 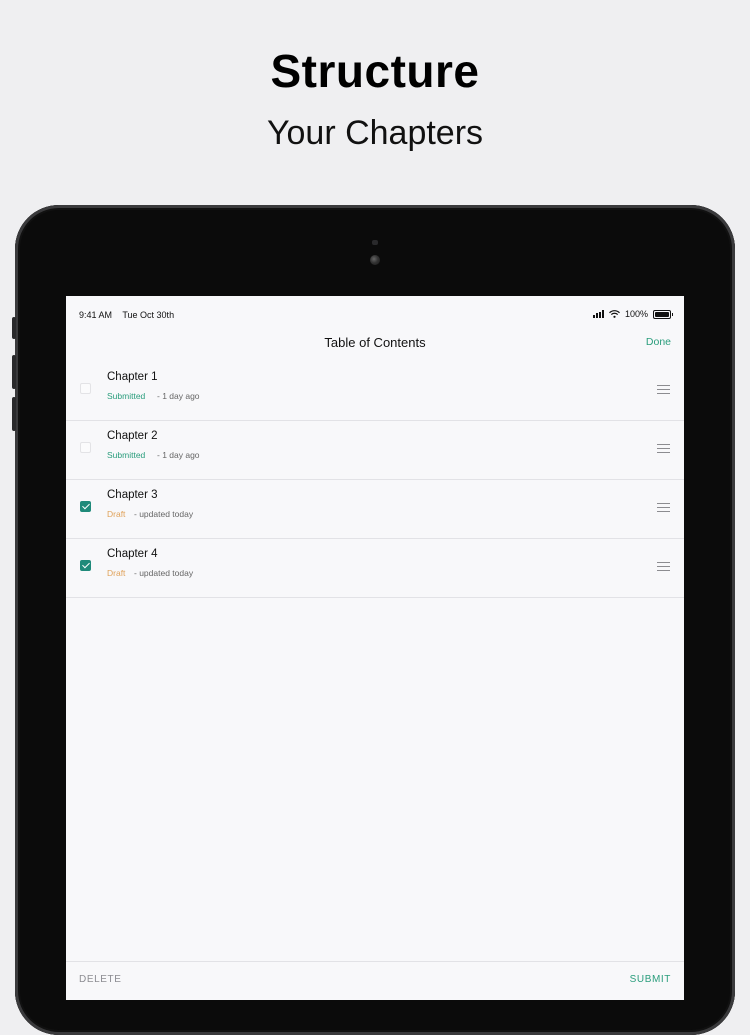 I want to click on list-item: Chapter 1 Submitted - 1 day ago, so click(x=375, y=391).